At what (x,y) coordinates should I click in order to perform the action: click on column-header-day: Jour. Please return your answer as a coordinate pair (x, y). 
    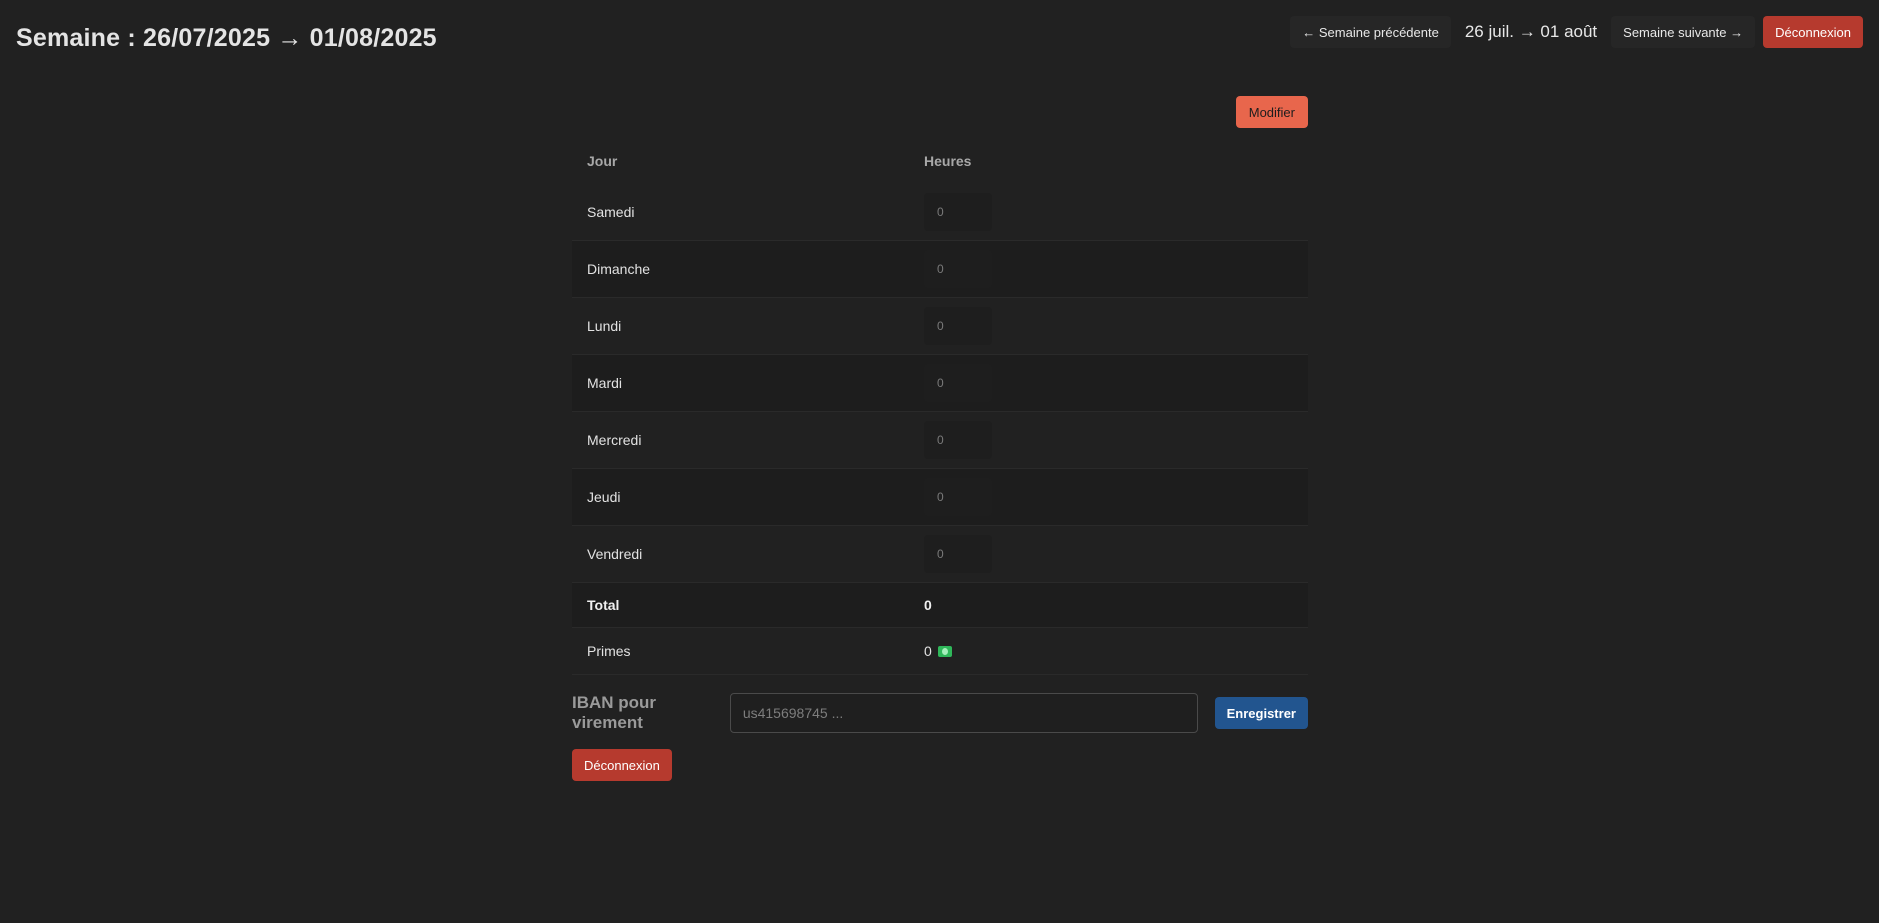
    Looking at the image, I should click on (602, 161).